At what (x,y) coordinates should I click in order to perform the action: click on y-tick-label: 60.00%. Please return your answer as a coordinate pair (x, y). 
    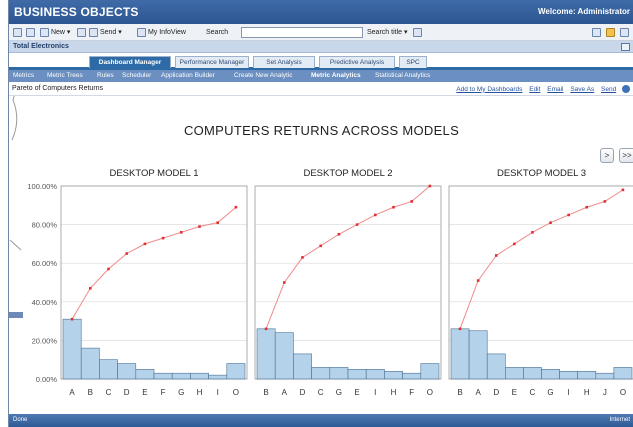
    Looking at the image, I should click on (45, 263).